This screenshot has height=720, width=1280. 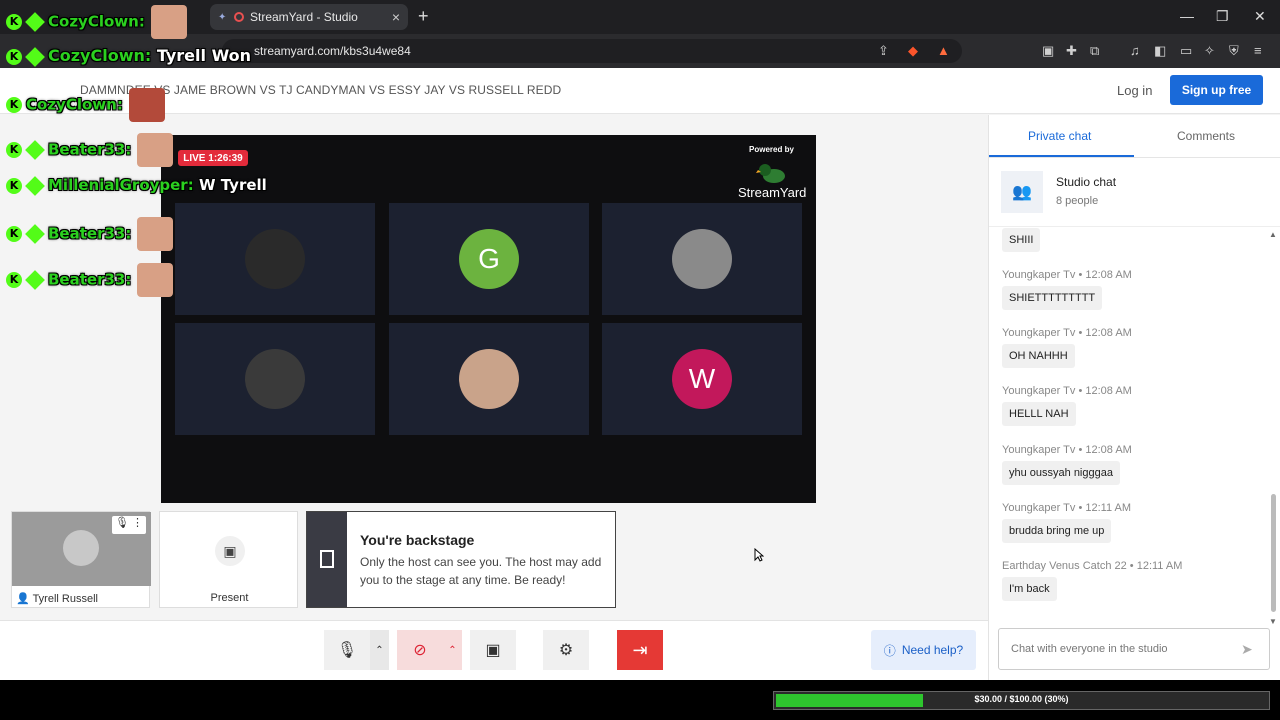 I want to click on donation-goal-bar: $30.00 / $100.00 (30%), so click(x=1021, y=700).